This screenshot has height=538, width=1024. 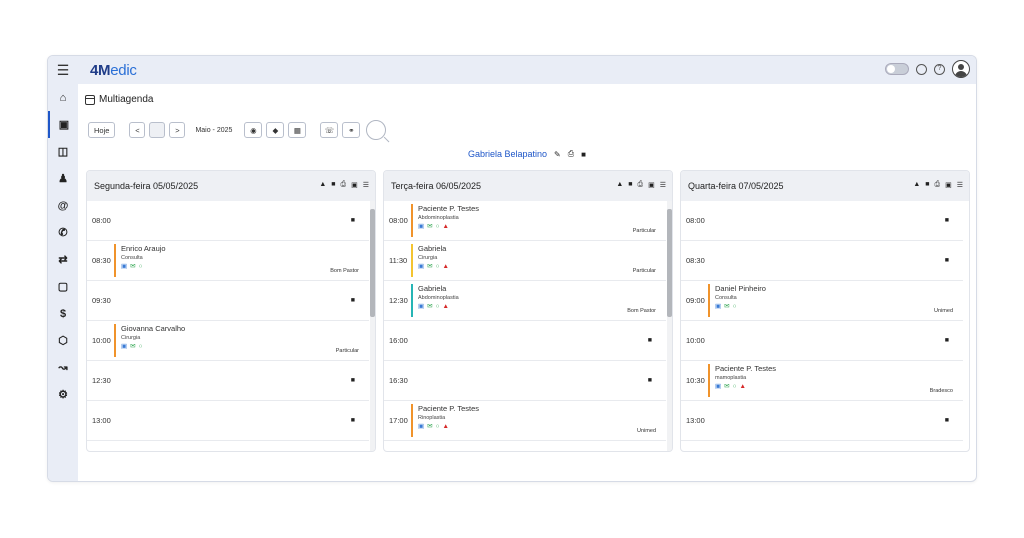 I want to click on next-button: >, so click(x=177, y=130).